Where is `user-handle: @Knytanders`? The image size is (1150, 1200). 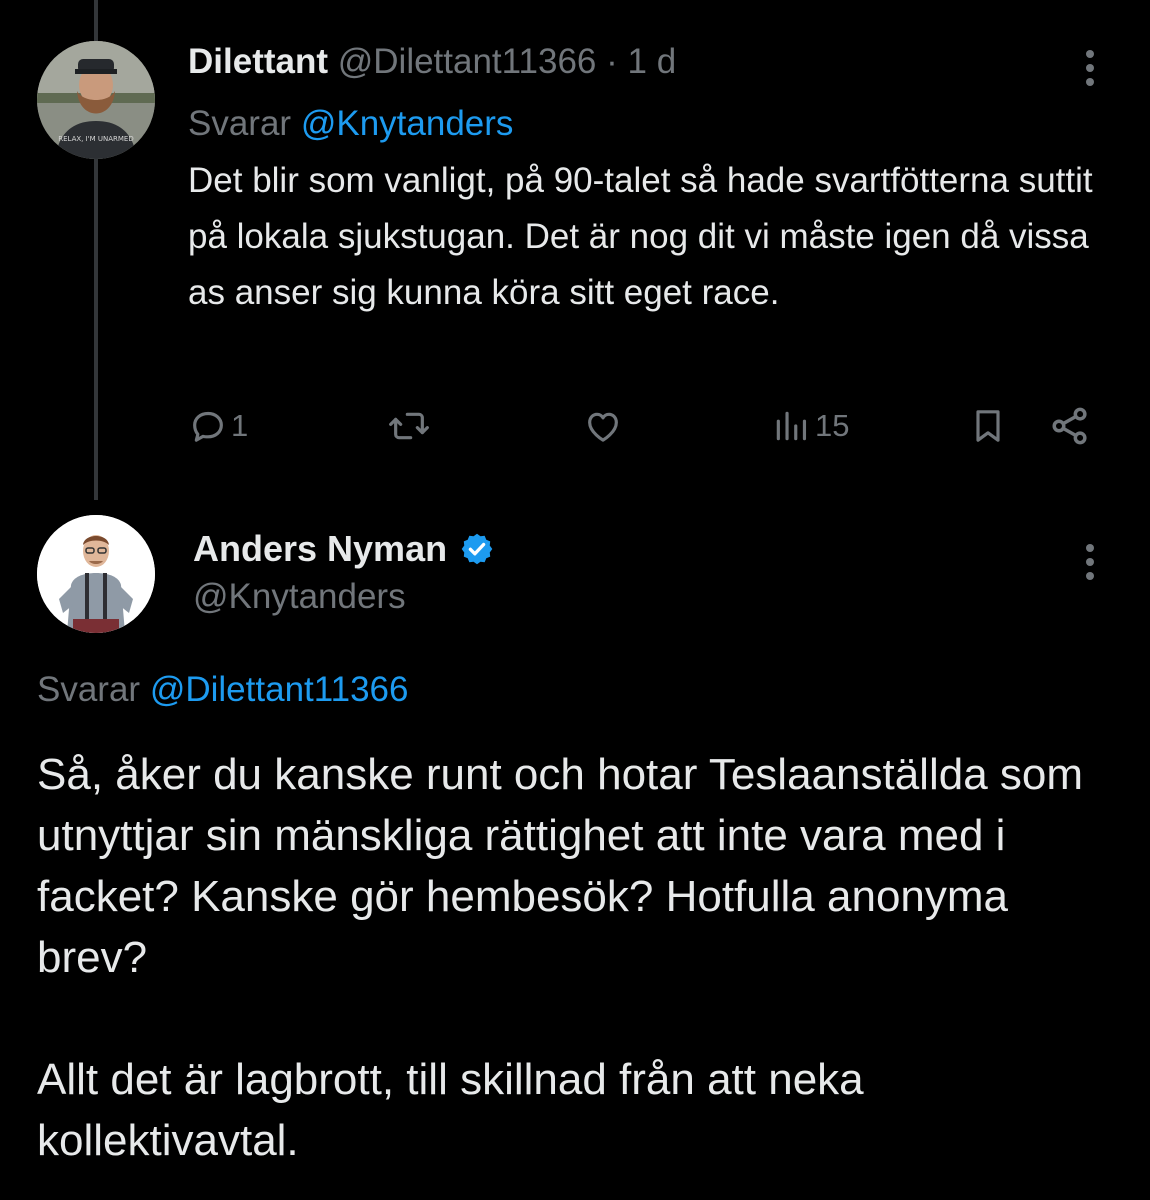 user-handle: @Knytanders is located at coordinates (344, 597).